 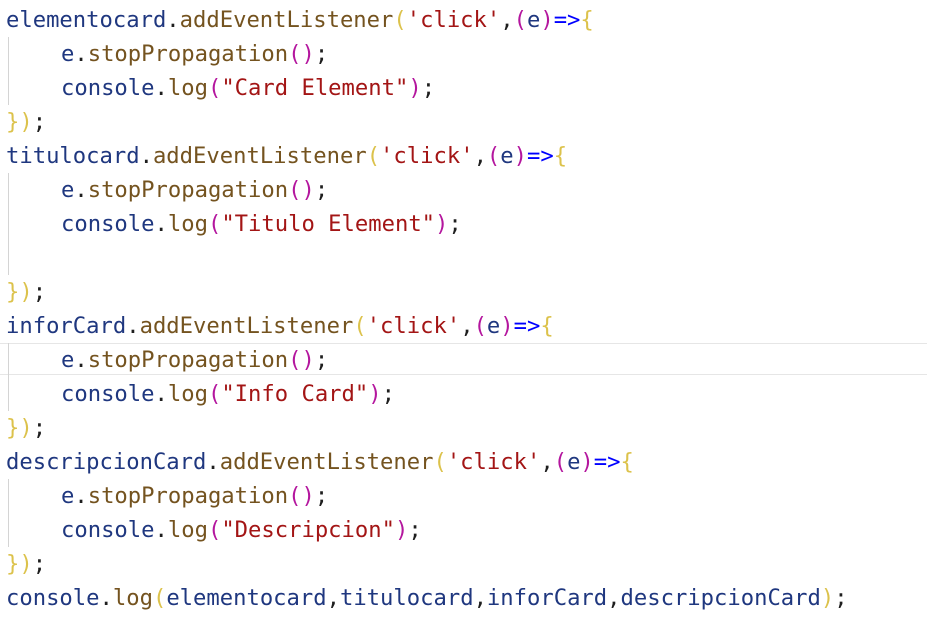 I want to click on code-token-param: titulocard, so click(x=406, y=598).